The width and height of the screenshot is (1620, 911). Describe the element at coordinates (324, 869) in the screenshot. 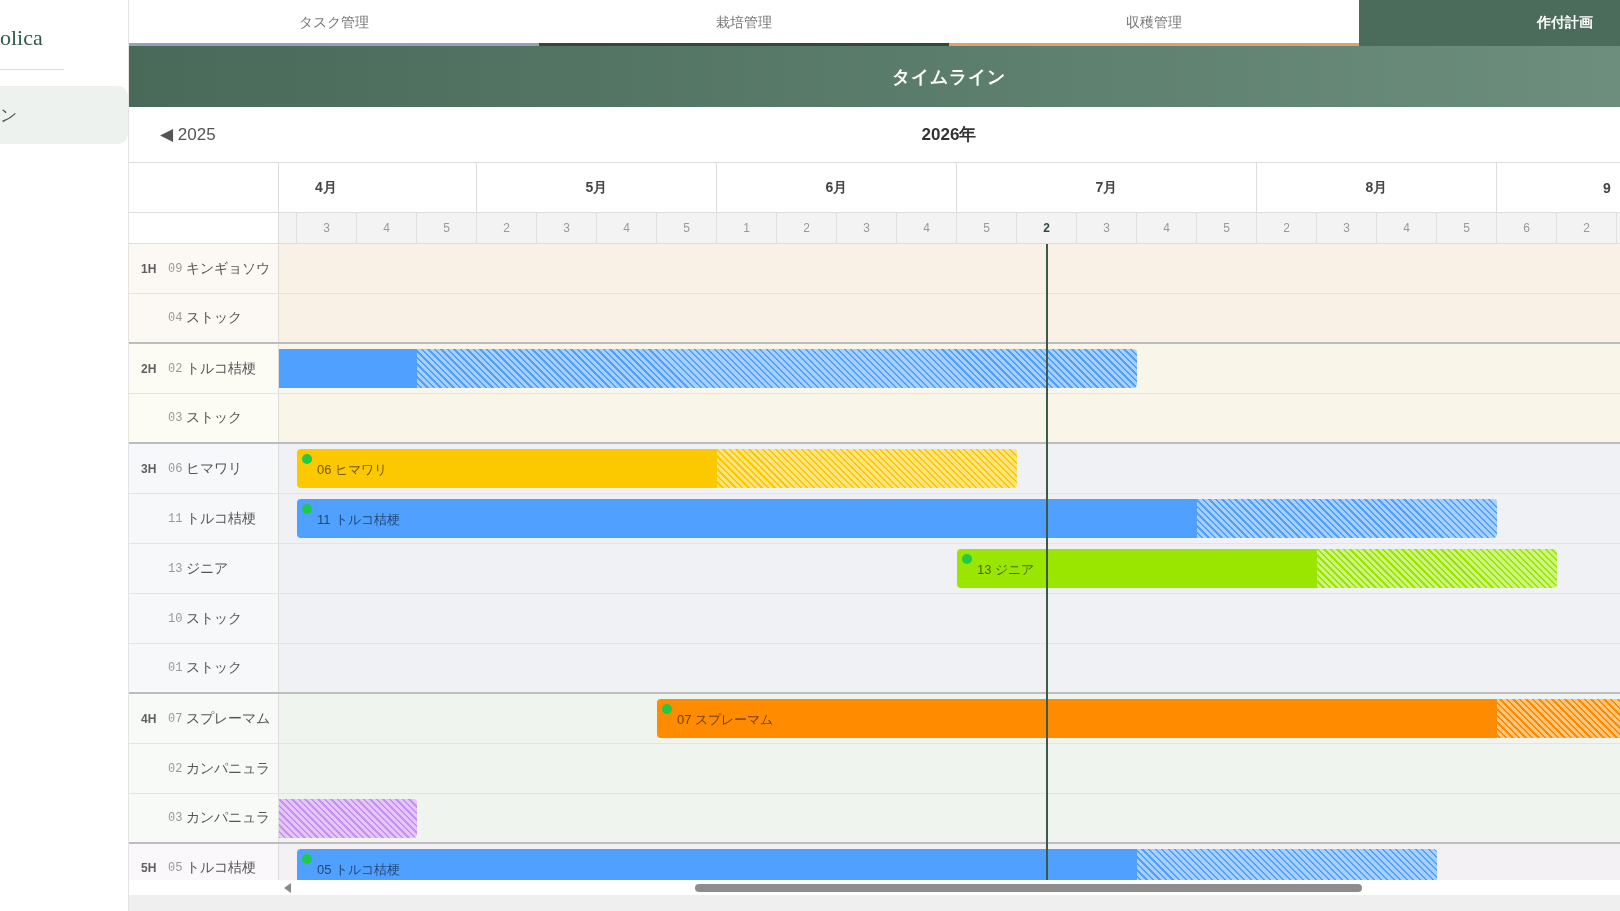

I see `bar-number: 05` at that location.